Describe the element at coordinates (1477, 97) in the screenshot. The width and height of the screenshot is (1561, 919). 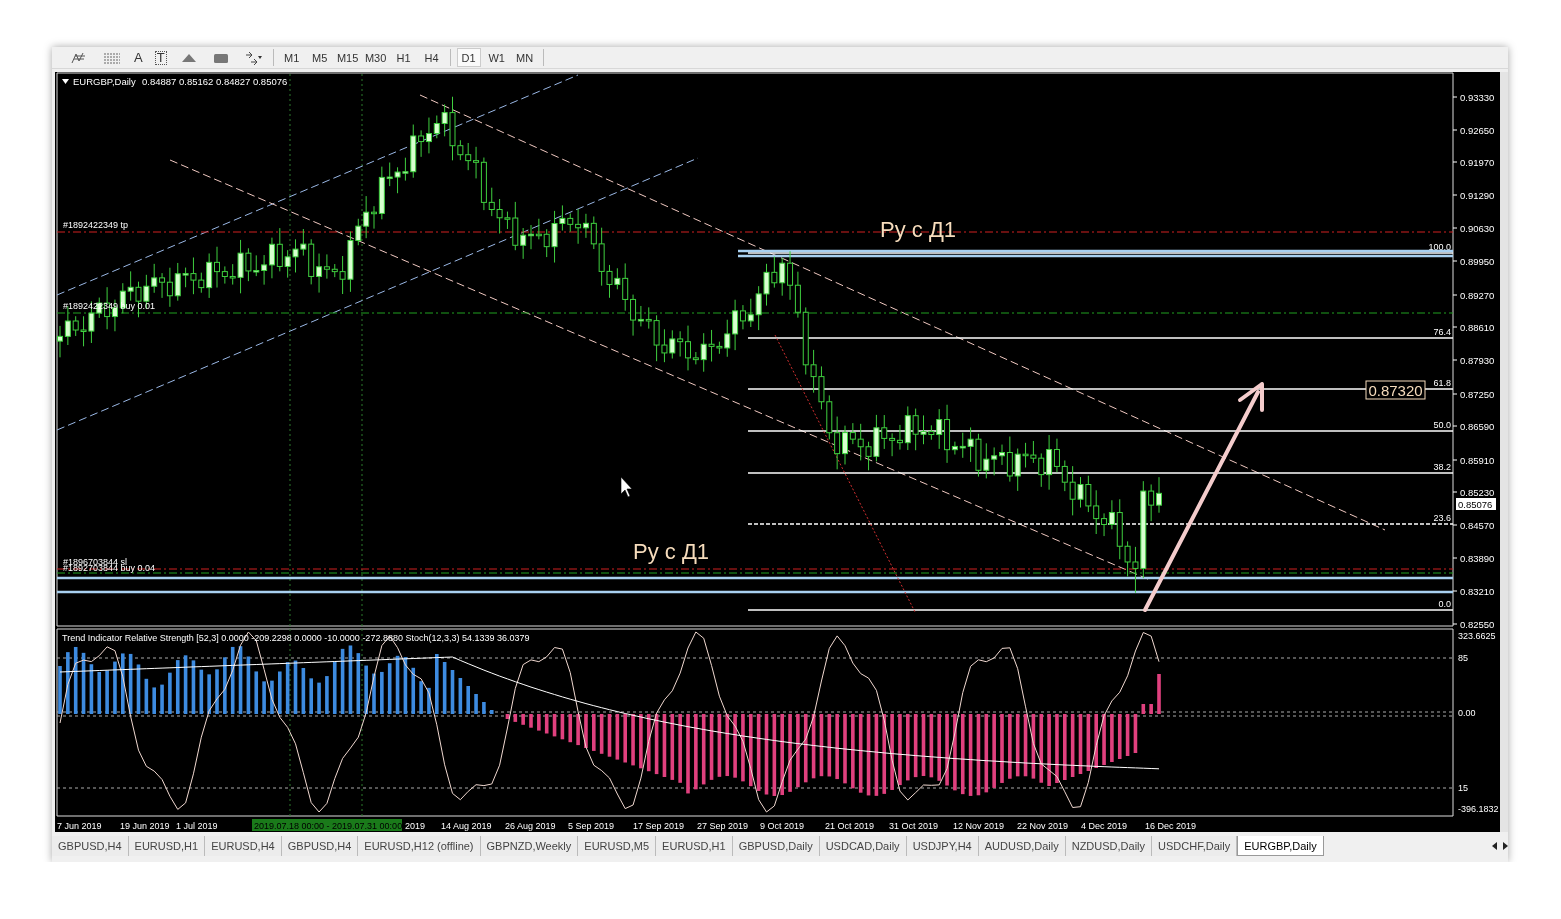
I see `price-axis-label: 0.93330` at that location.